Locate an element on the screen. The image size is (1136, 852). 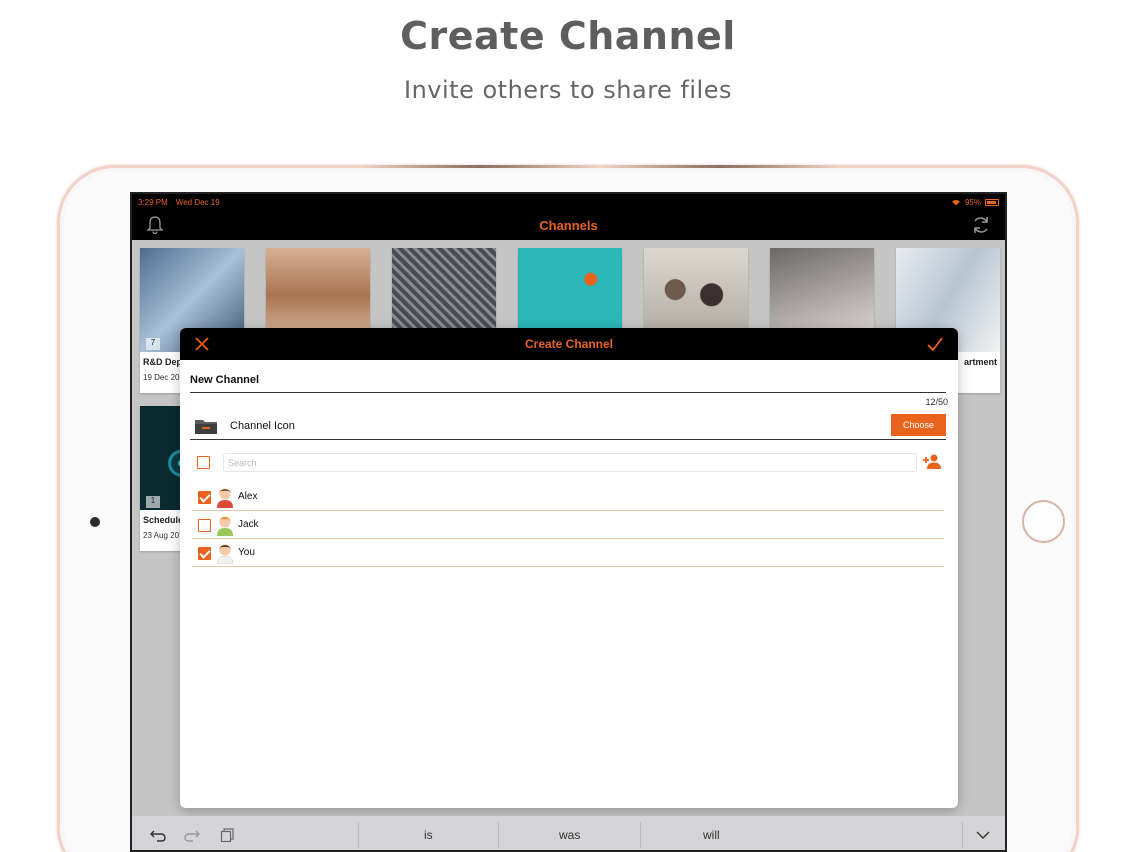
user-name: Jack is located at coordinates (248, 524).